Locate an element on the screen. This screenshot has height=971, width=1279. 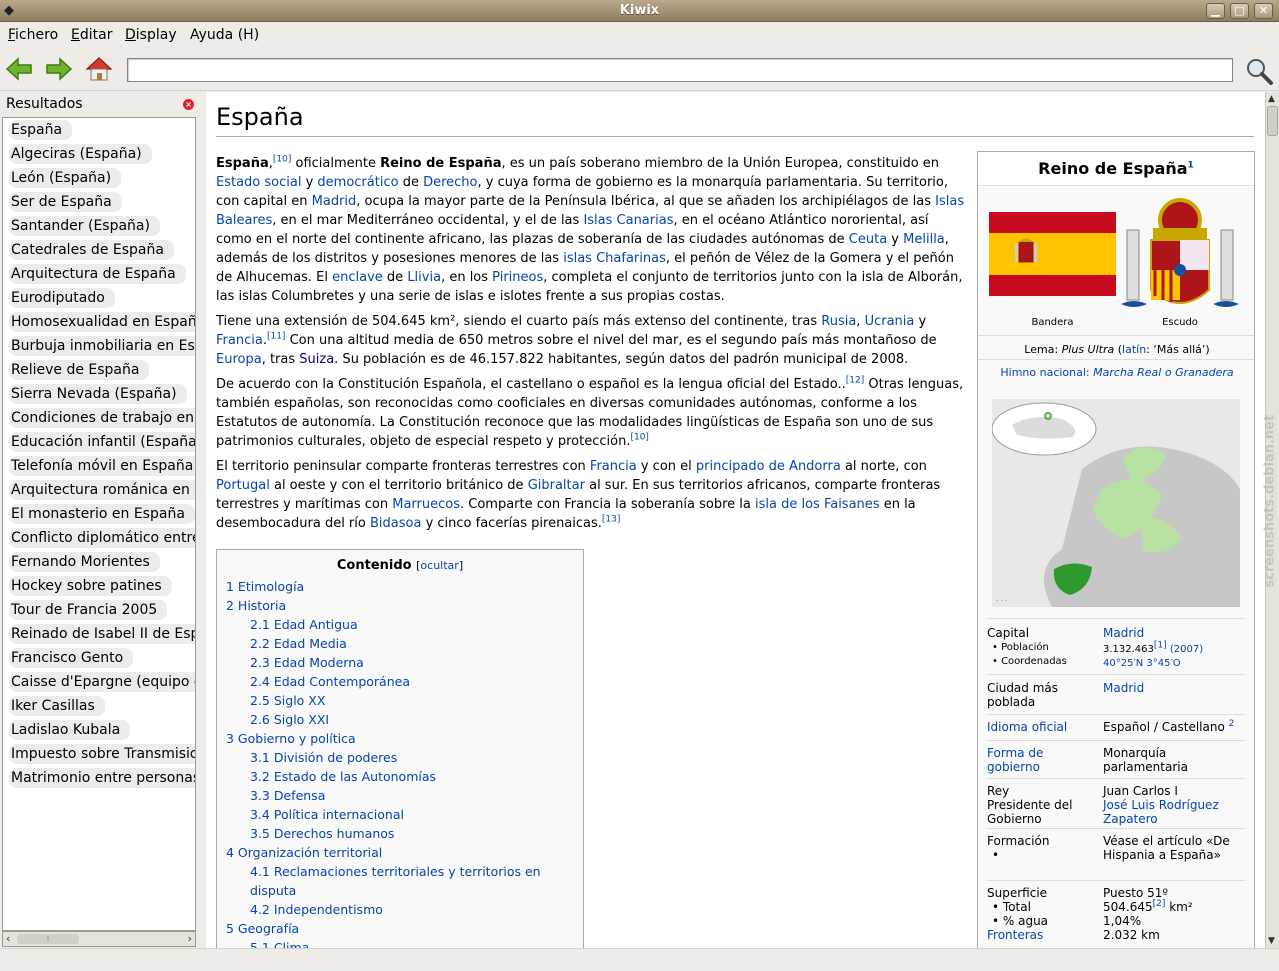
magnifier-icon is located at coordinates (1259, 71).